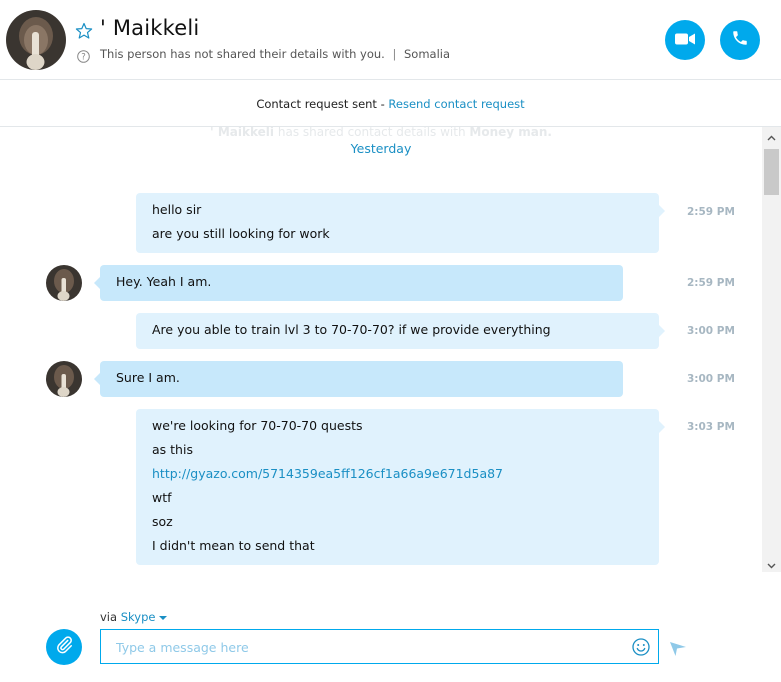  I want to click on message-line: Hey. Yeah I am., so click(164, 281).